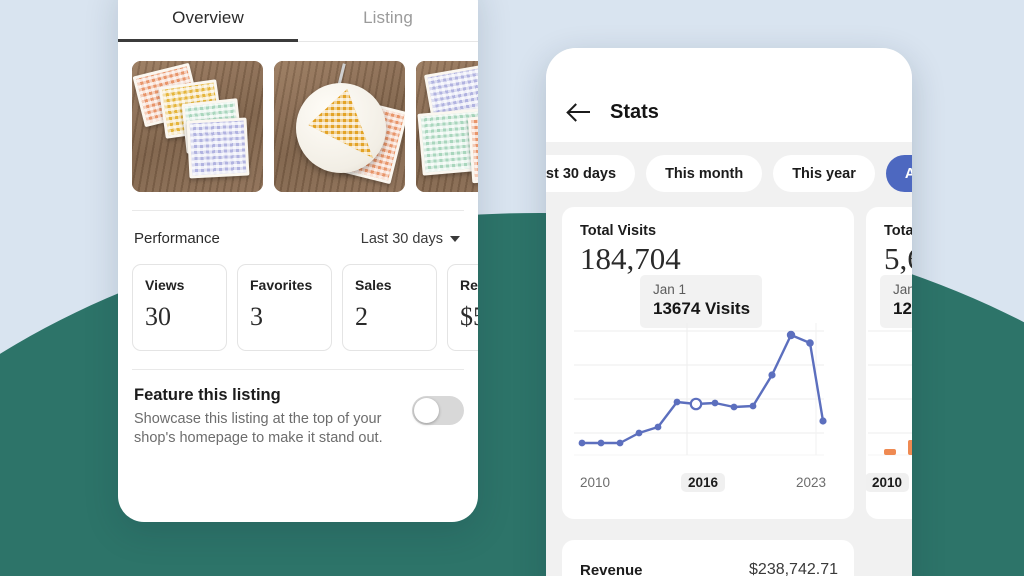  What do you see at coordinates (696, 404) in the screenshot?
I see `visits-highlight-point` at bounding box center [696, 404].